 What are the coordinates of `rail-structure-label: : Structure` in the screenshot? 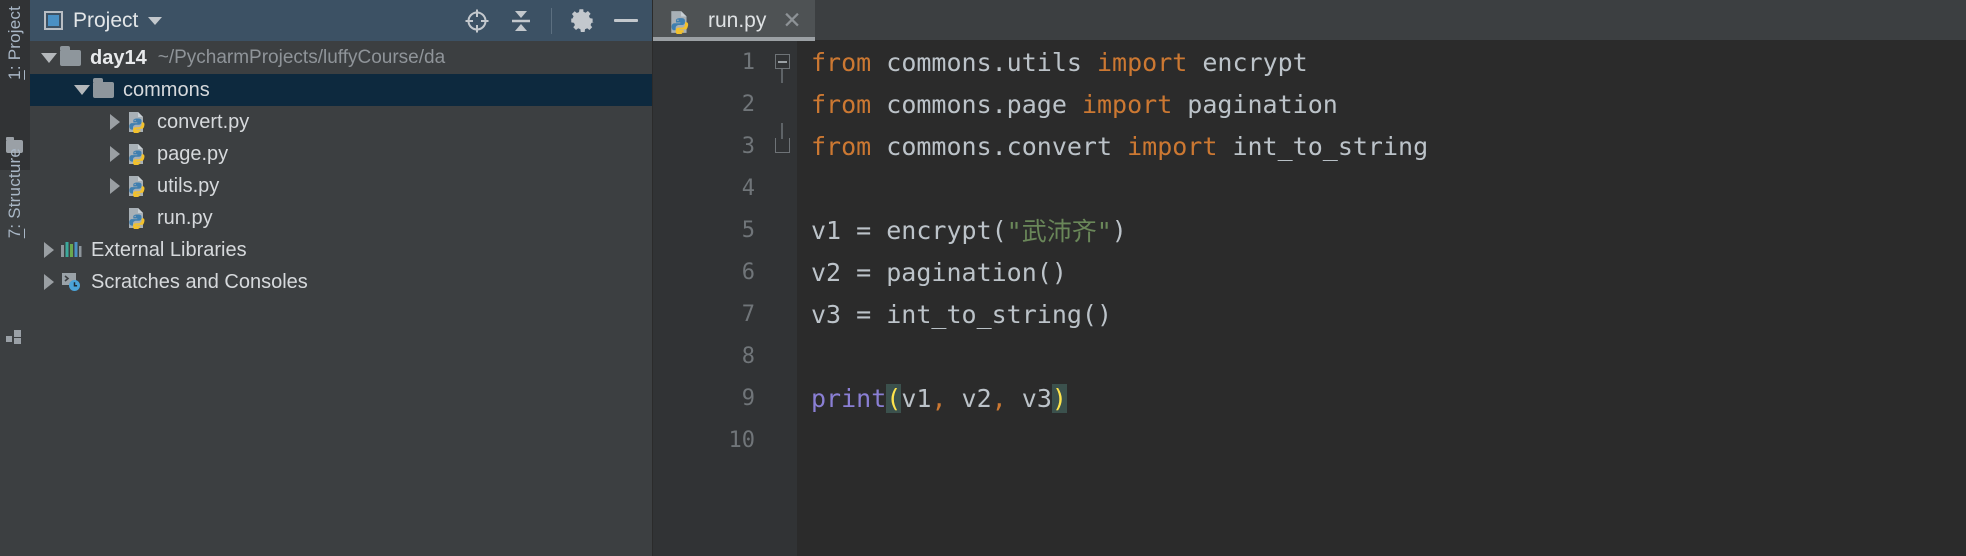 It's located at (14, 188).